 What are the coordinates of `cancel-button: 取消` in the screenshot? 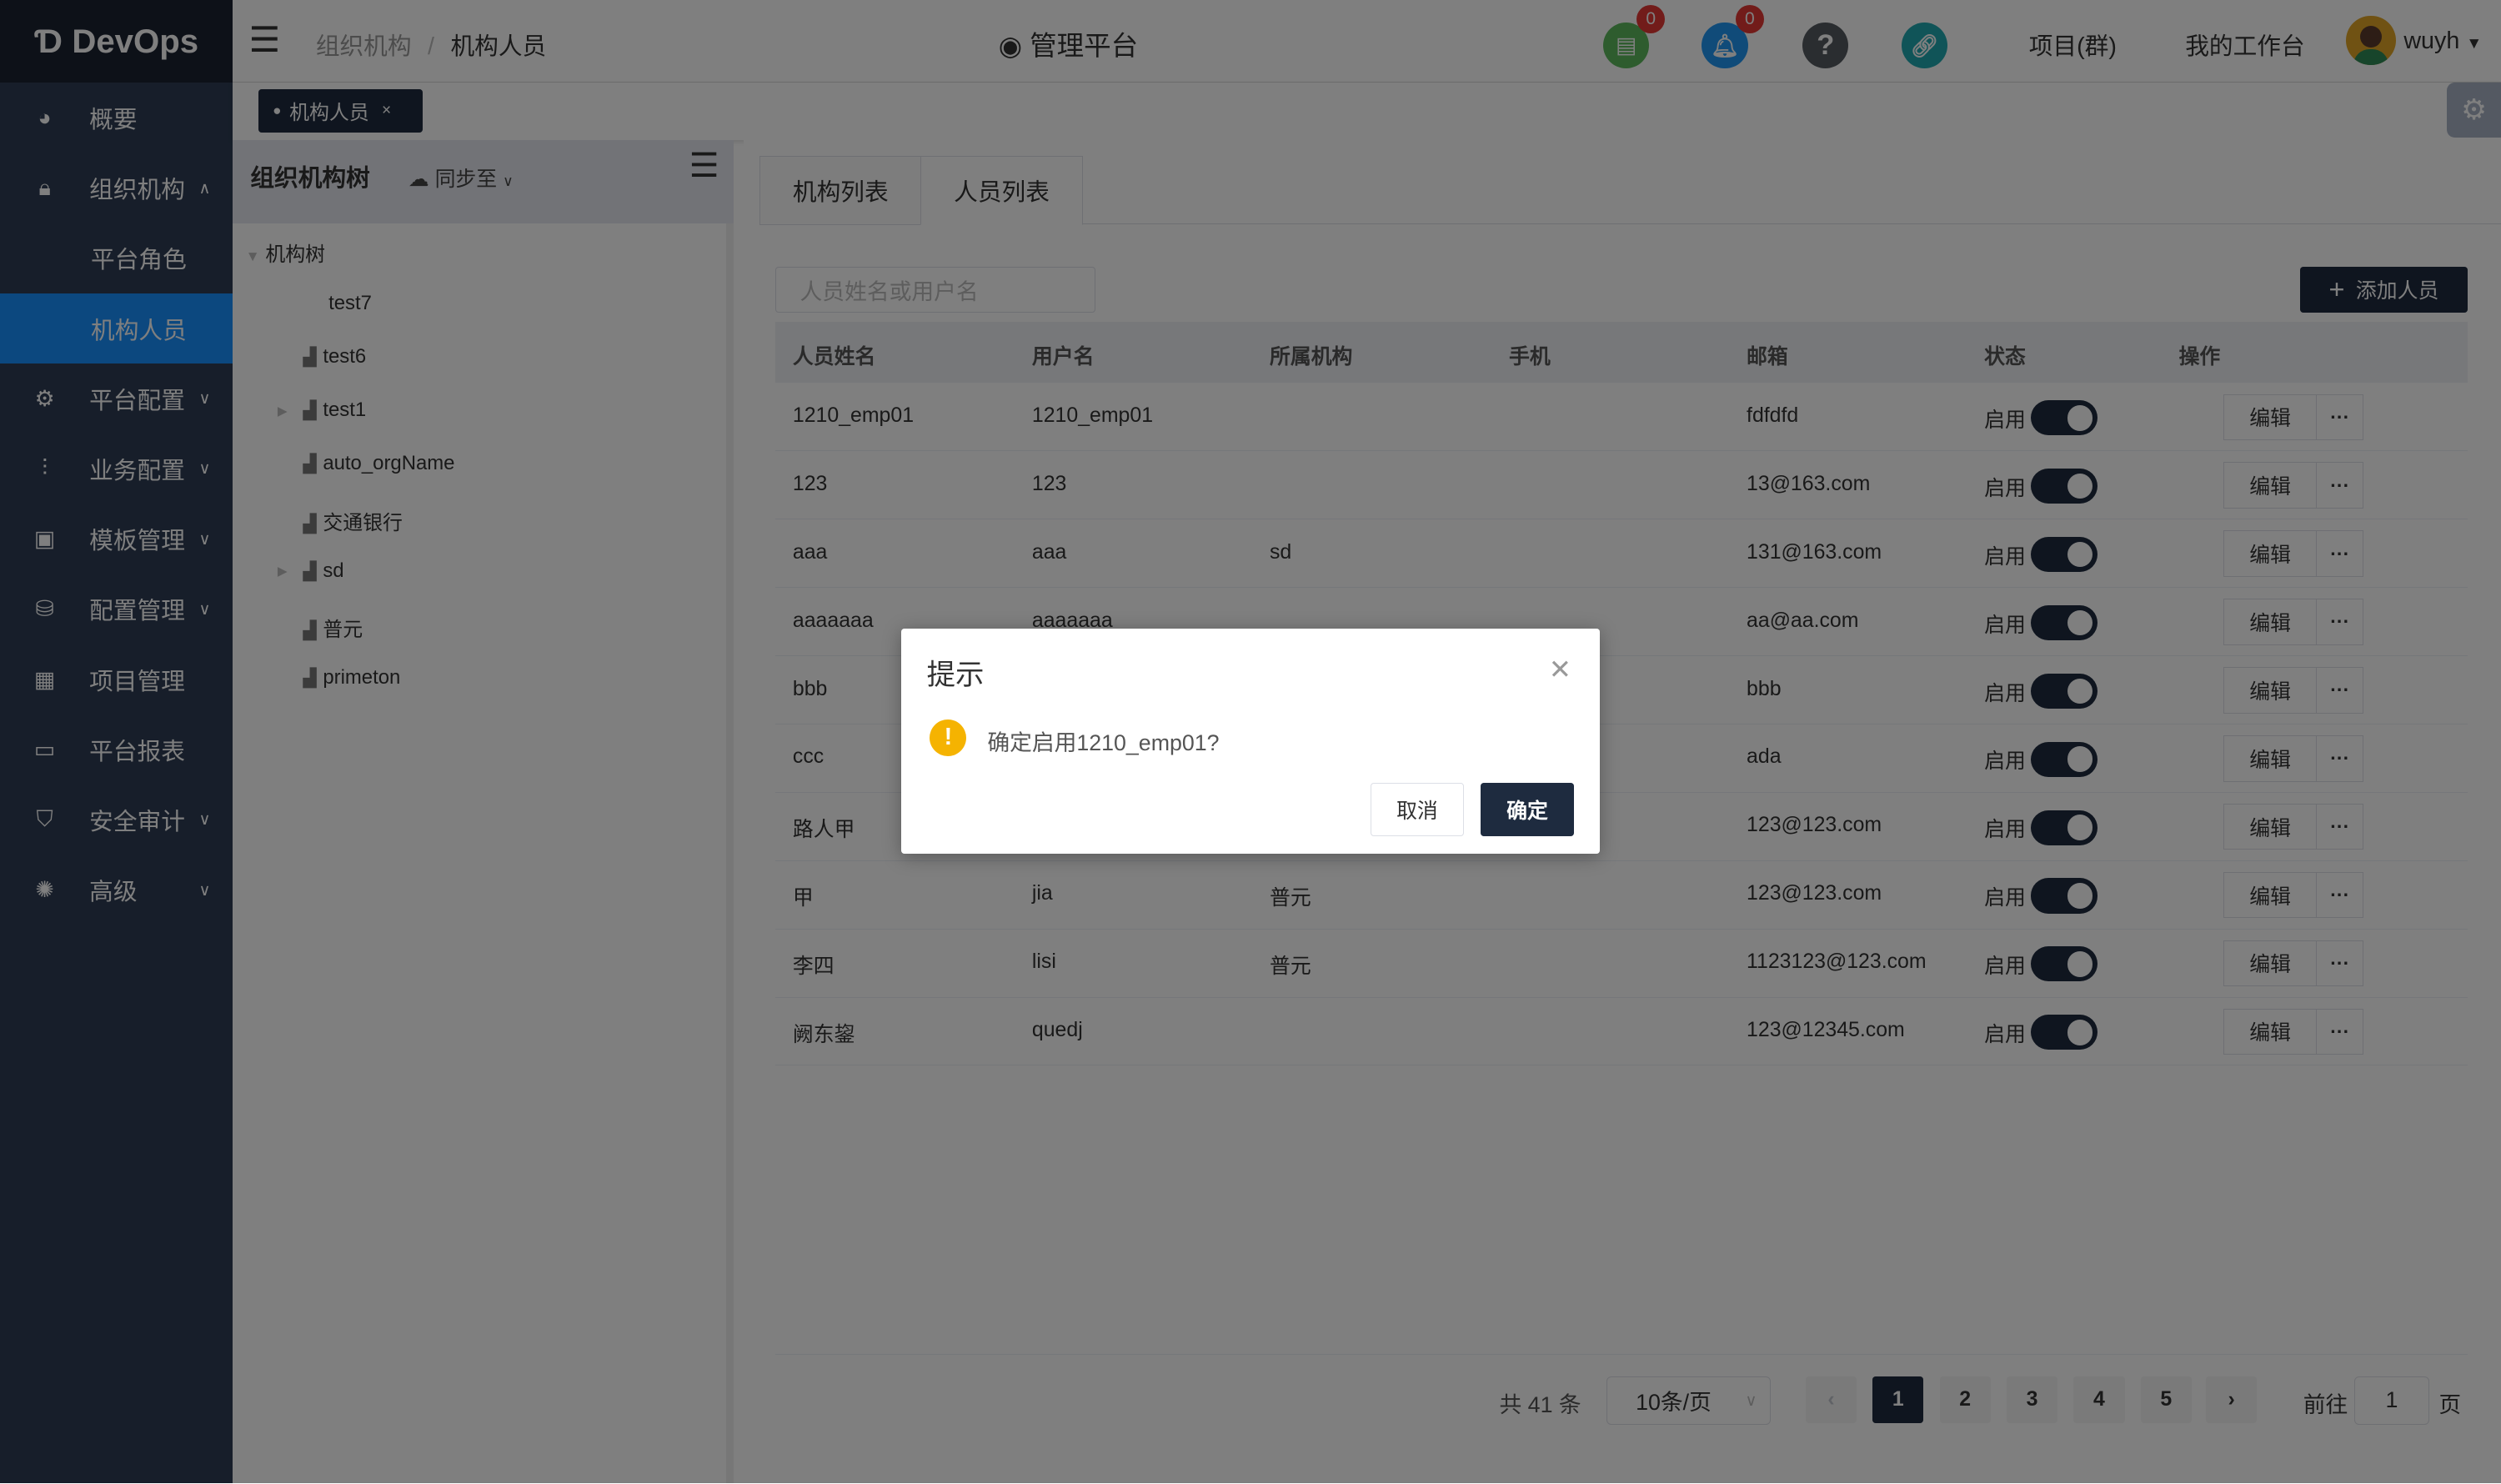 It's located at (1417, 809).